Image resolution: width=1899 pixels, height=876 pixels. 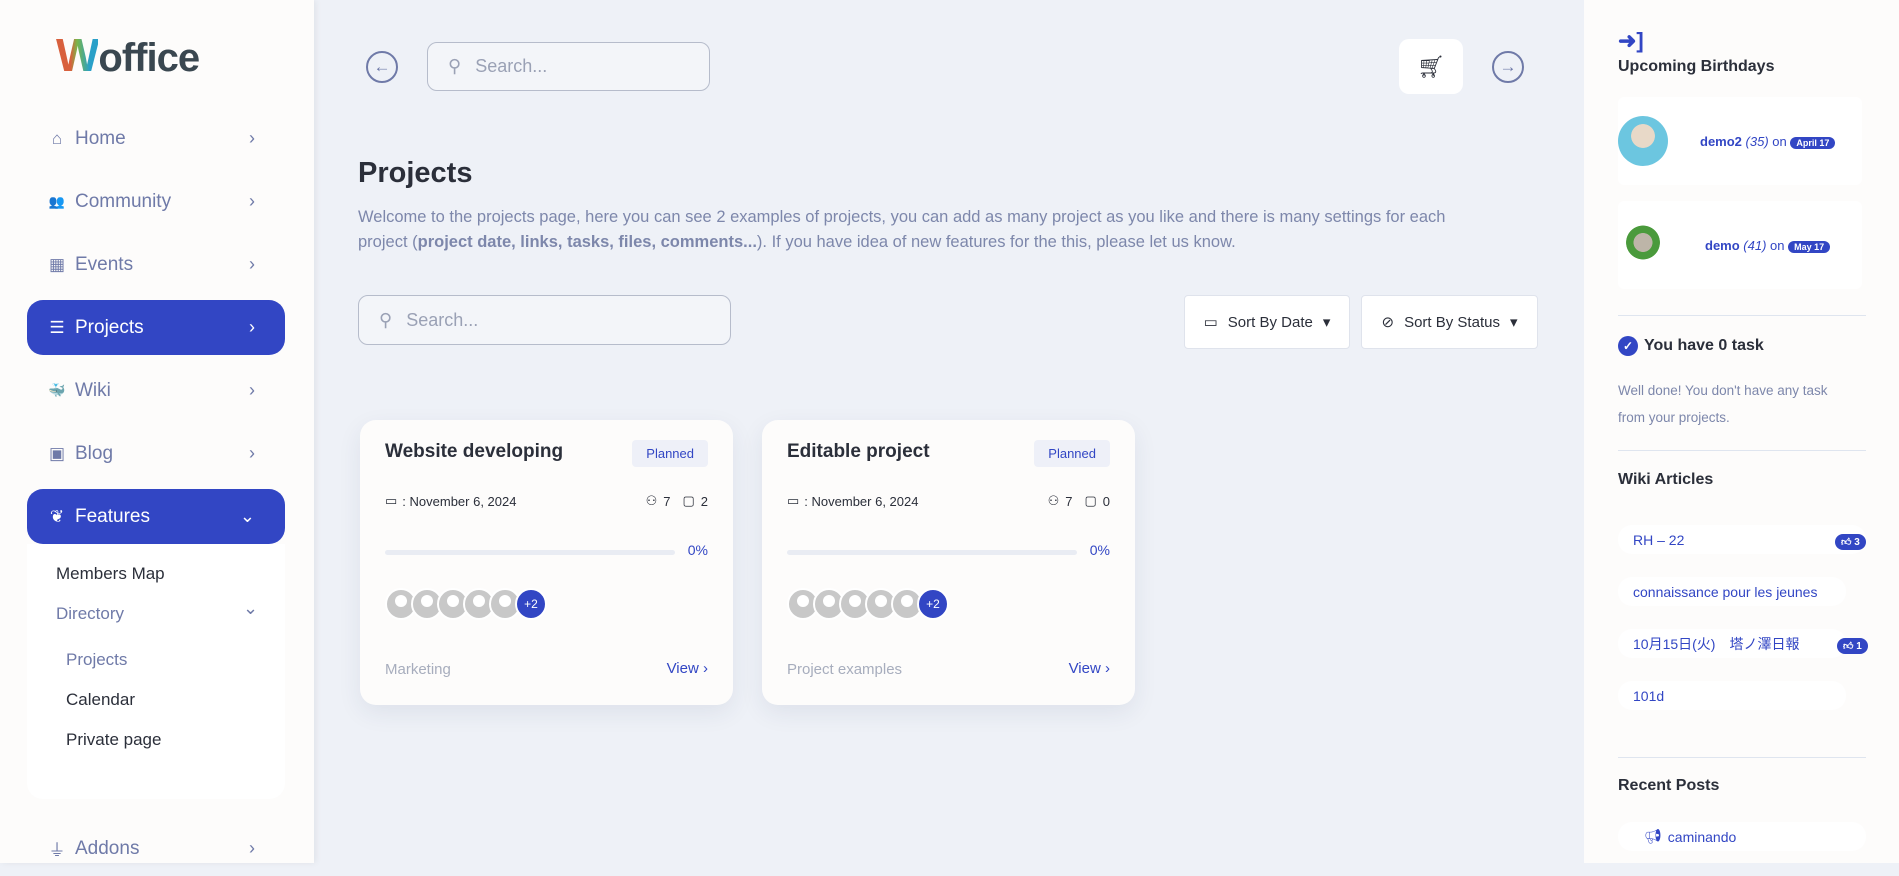 What do you see at coordinates (1449, 322) in the screenshot?
I see `sort-by-status-button: ⊘ Sort By Status ▾` at bounding box center [1449, 322].